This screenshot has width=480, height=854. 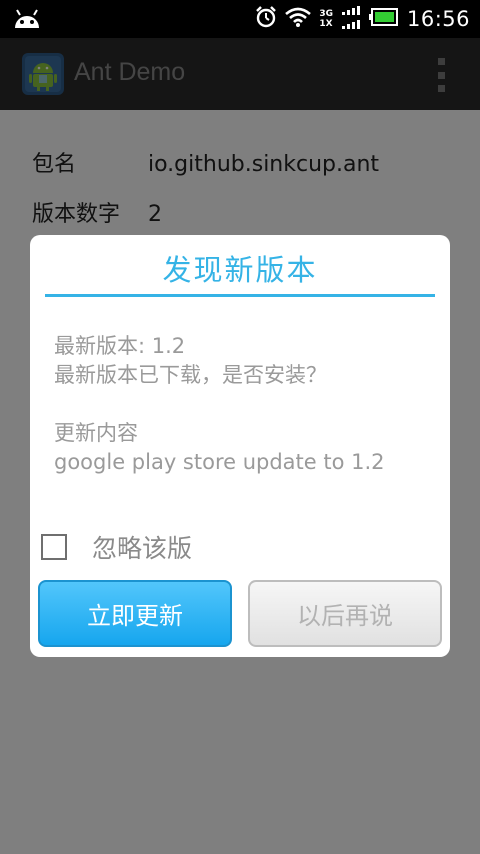 I want to click on alarm-clock-icon, so click(x=266, y=19).